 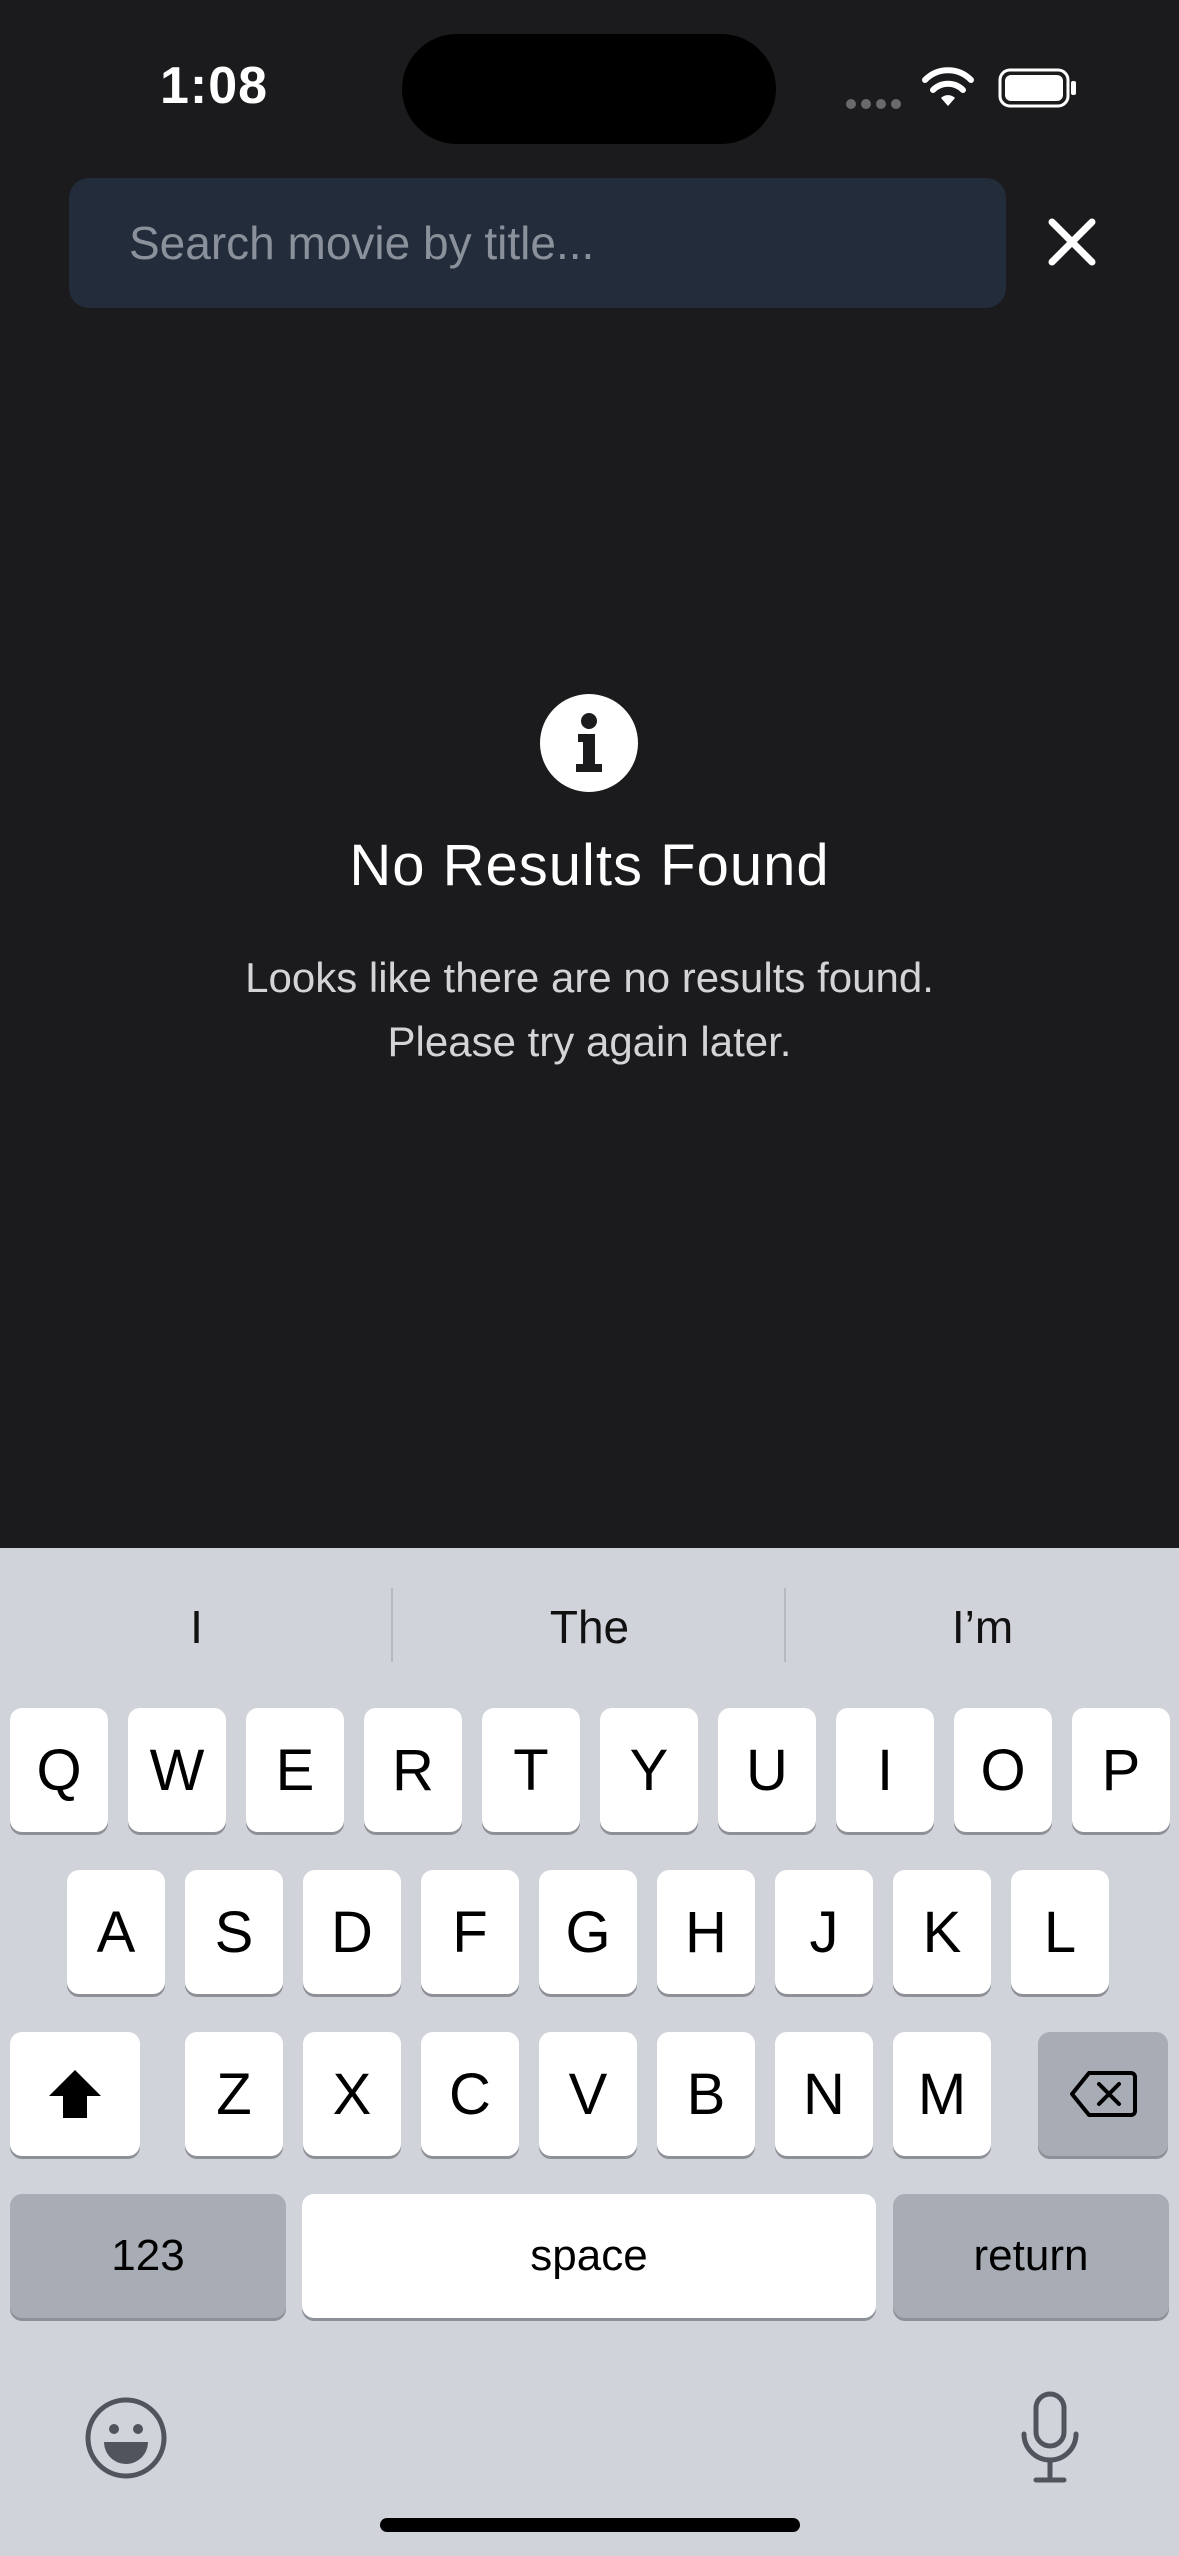 I want to click on key-x: X, so click(x=352, y=2094).